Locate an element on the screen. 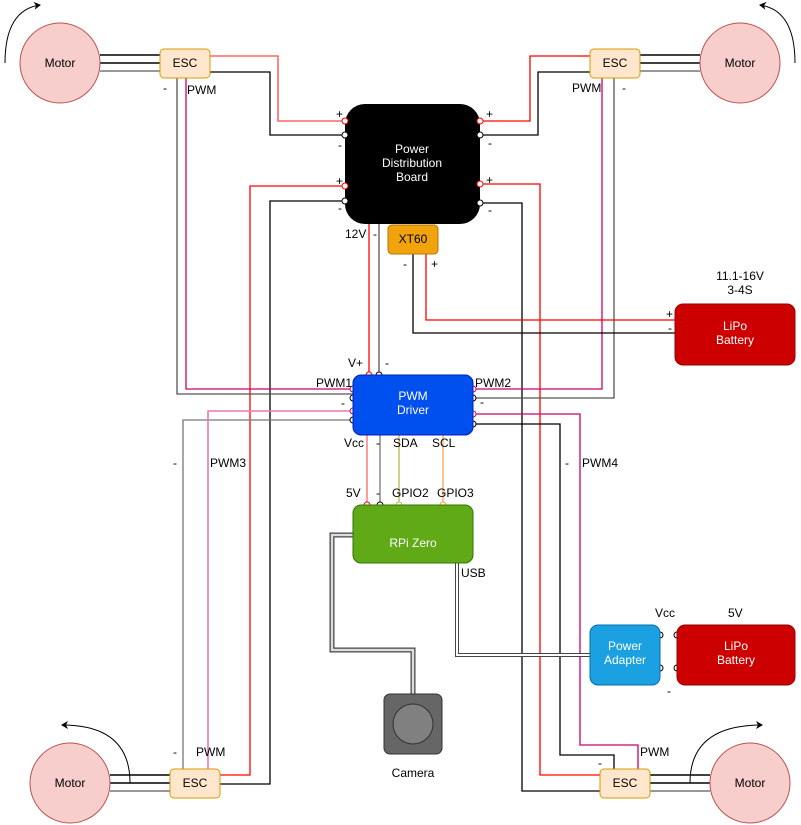  pwm-driver-label-line: PWM is located at coordinates (412, 396).